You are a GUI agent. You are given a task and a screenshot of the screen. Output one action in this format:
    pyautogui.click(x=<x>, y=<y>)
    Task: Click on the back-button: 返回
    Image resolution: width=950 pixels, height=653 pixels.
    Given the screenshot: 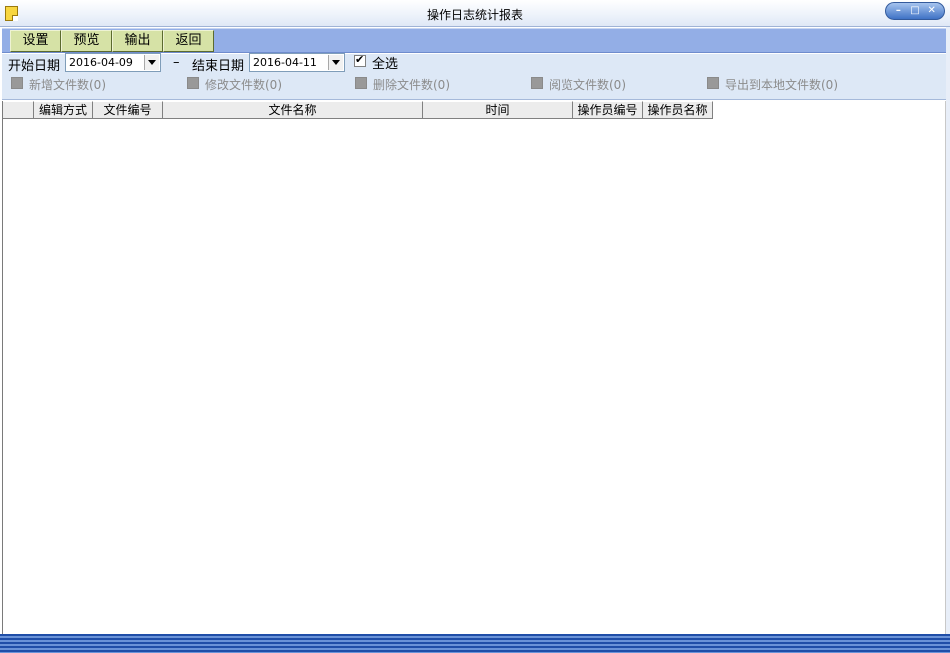 What is the action you would take?
    pyautogui.click(x=188, y=41)
    